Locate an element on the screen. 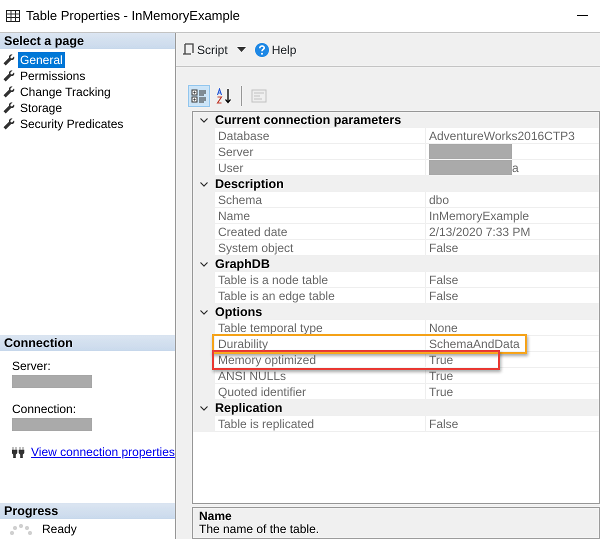  property-name: Table is a node table is located at coordinates (320, 280).